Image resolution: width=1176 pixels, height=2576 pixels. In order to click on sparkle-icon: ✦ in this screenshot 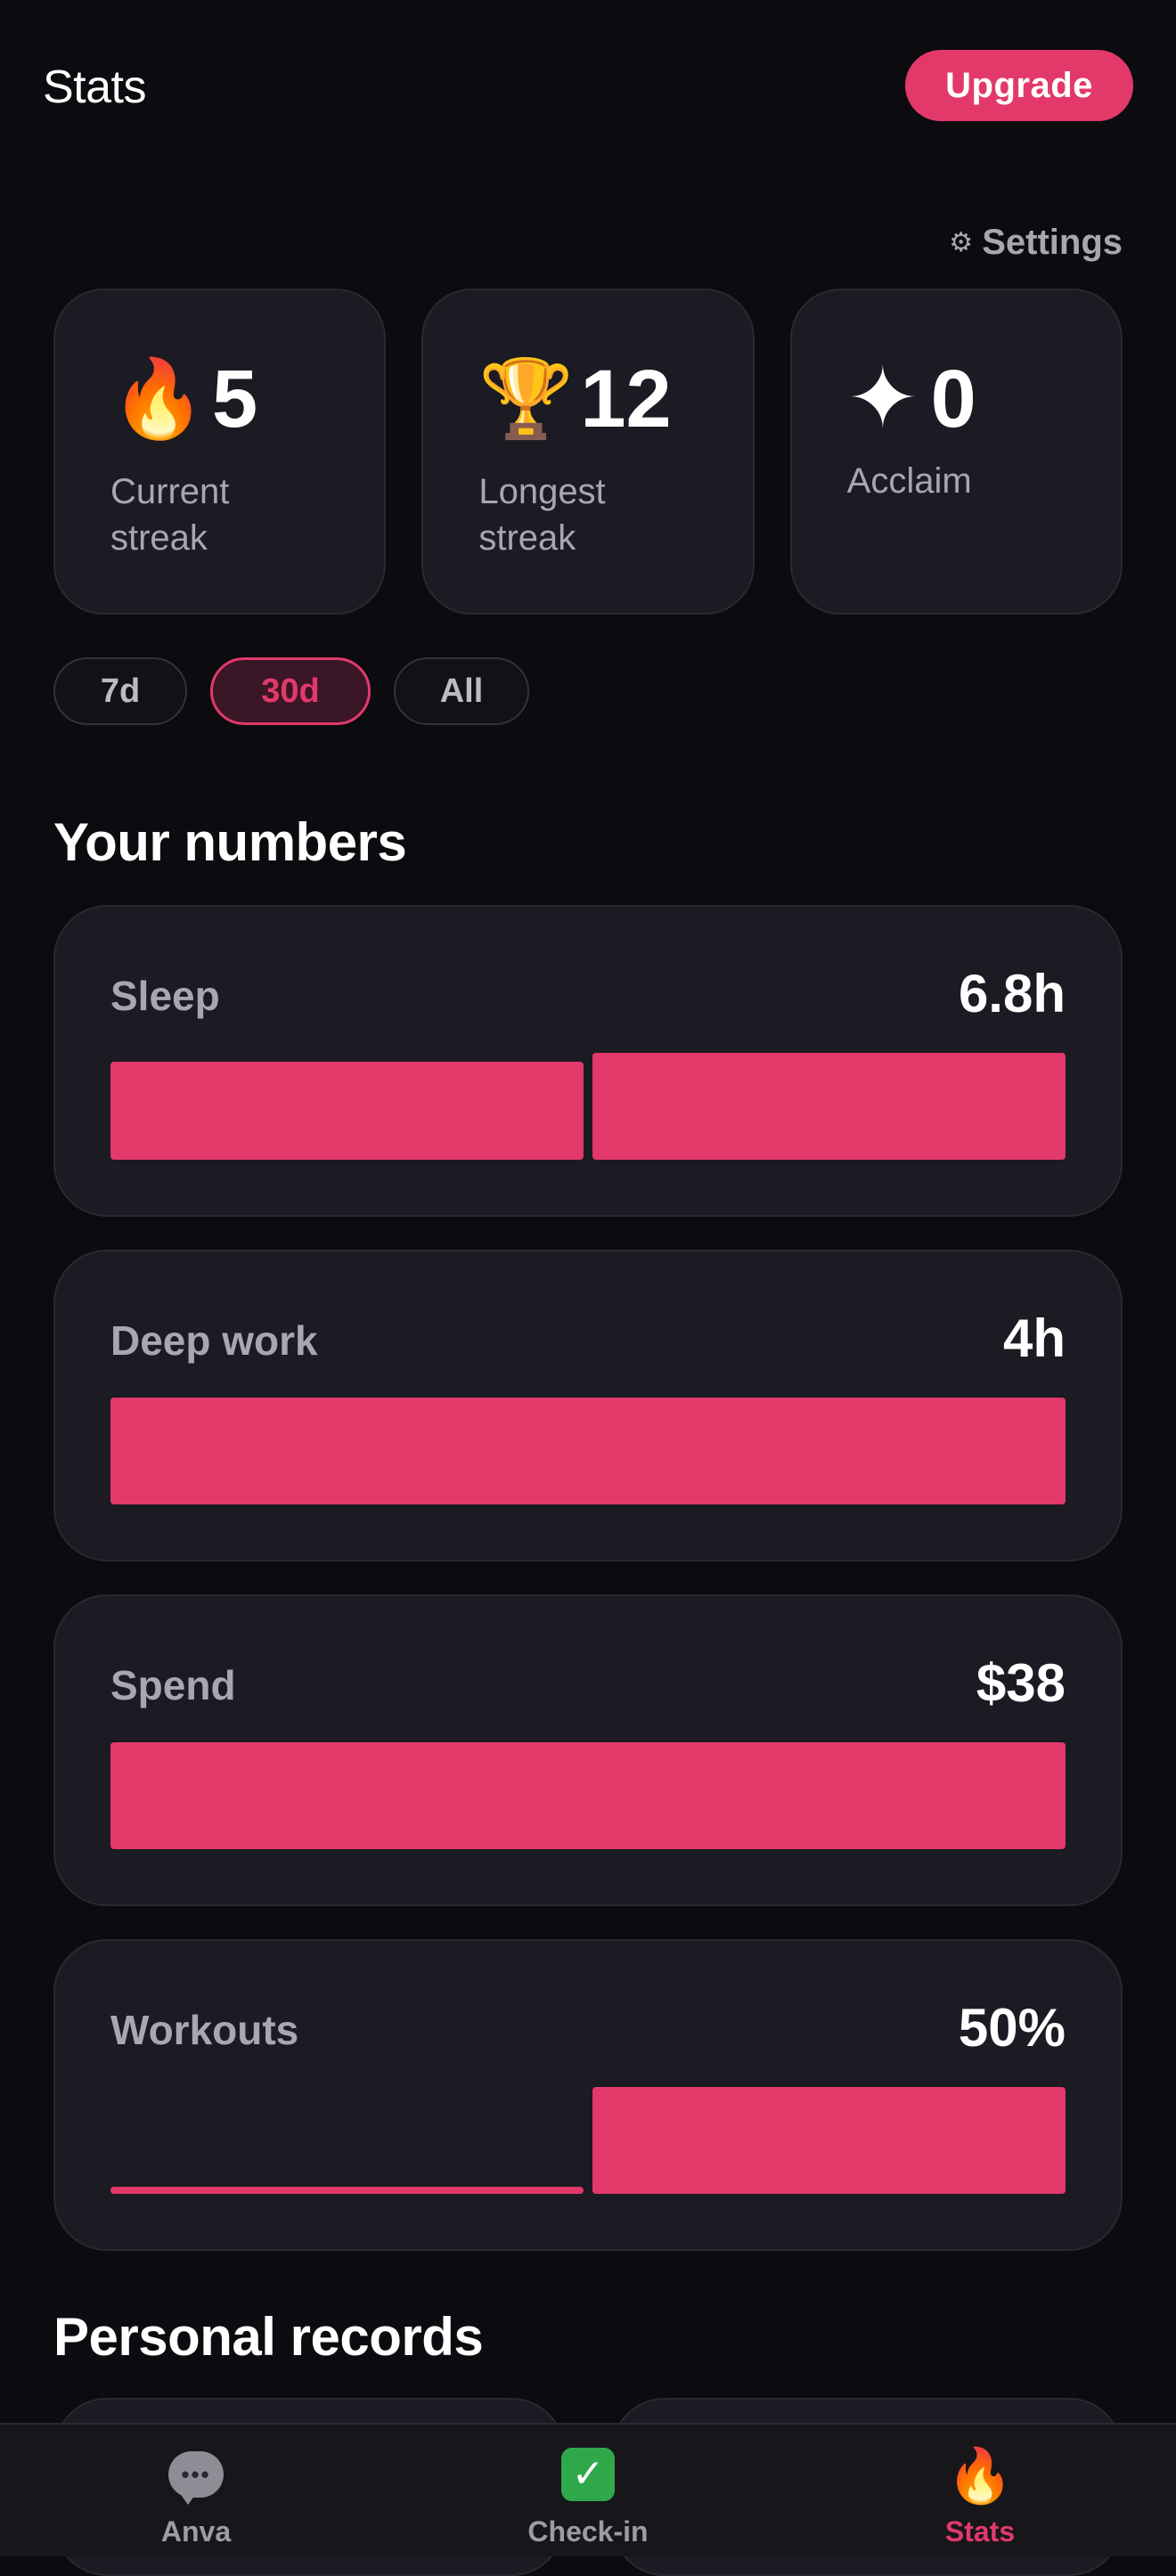, I will do `click(882, 398)`.